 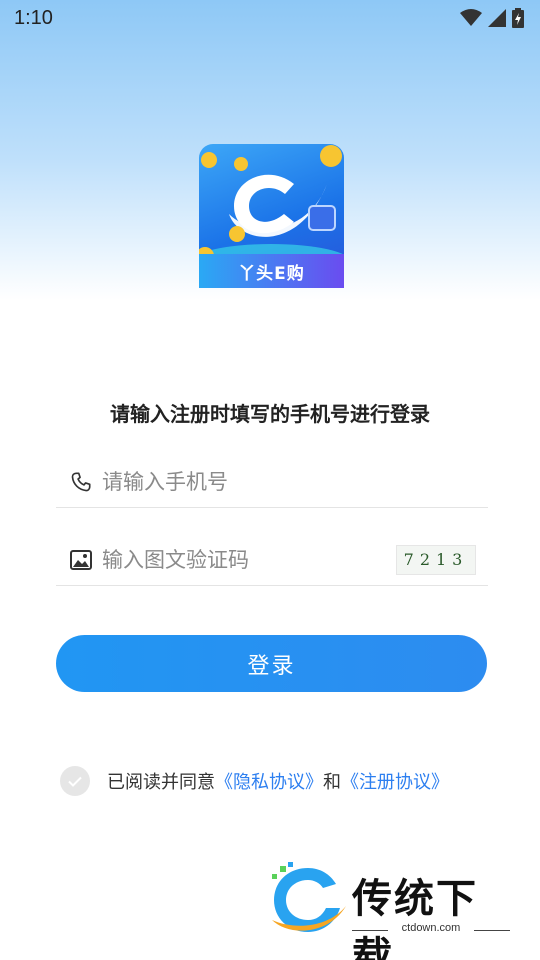 I want to click on privacy-link: 《隐私协议》, so click(x=269, y=781).